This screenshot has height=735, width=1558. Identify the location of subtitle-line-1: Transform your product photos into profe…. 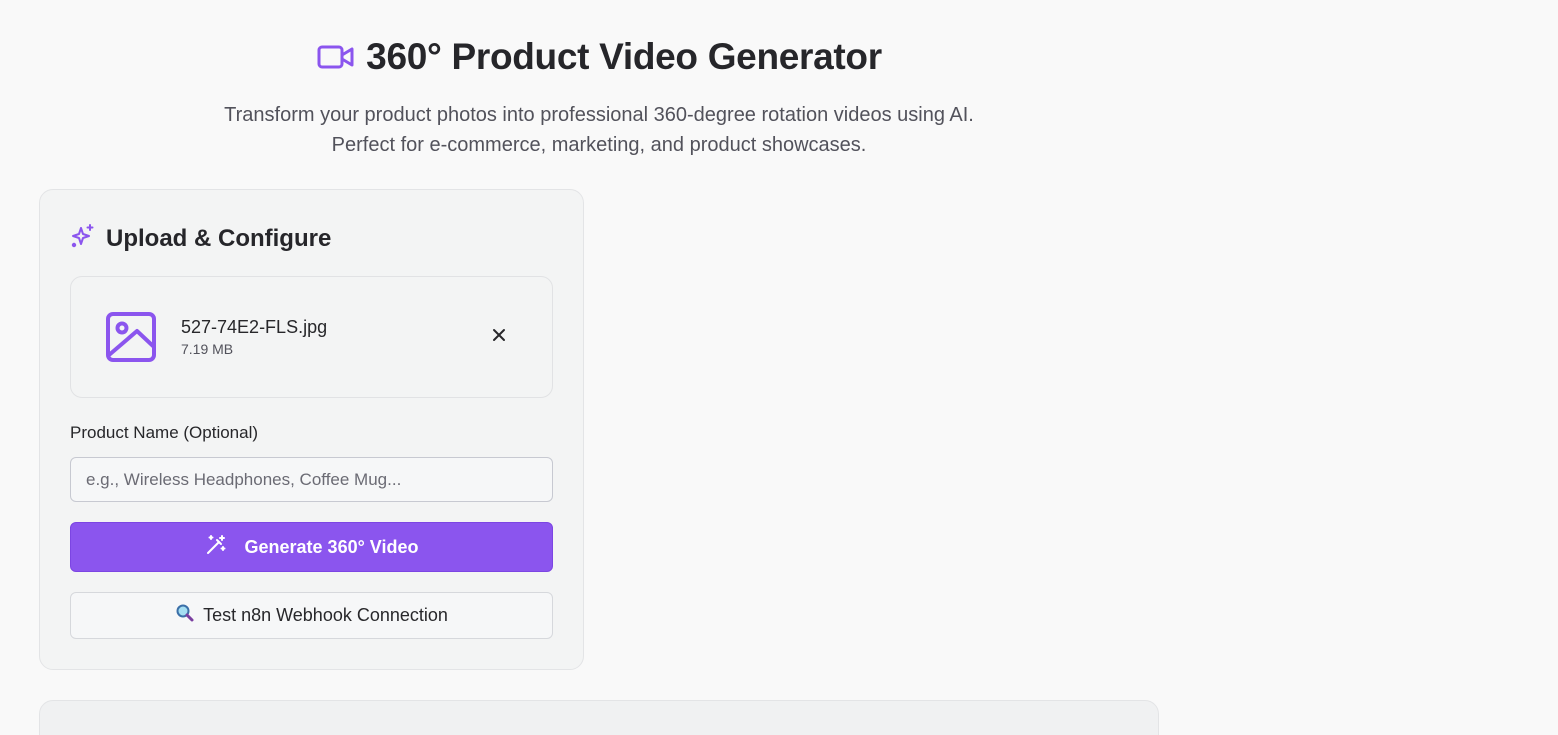
(599, 115).